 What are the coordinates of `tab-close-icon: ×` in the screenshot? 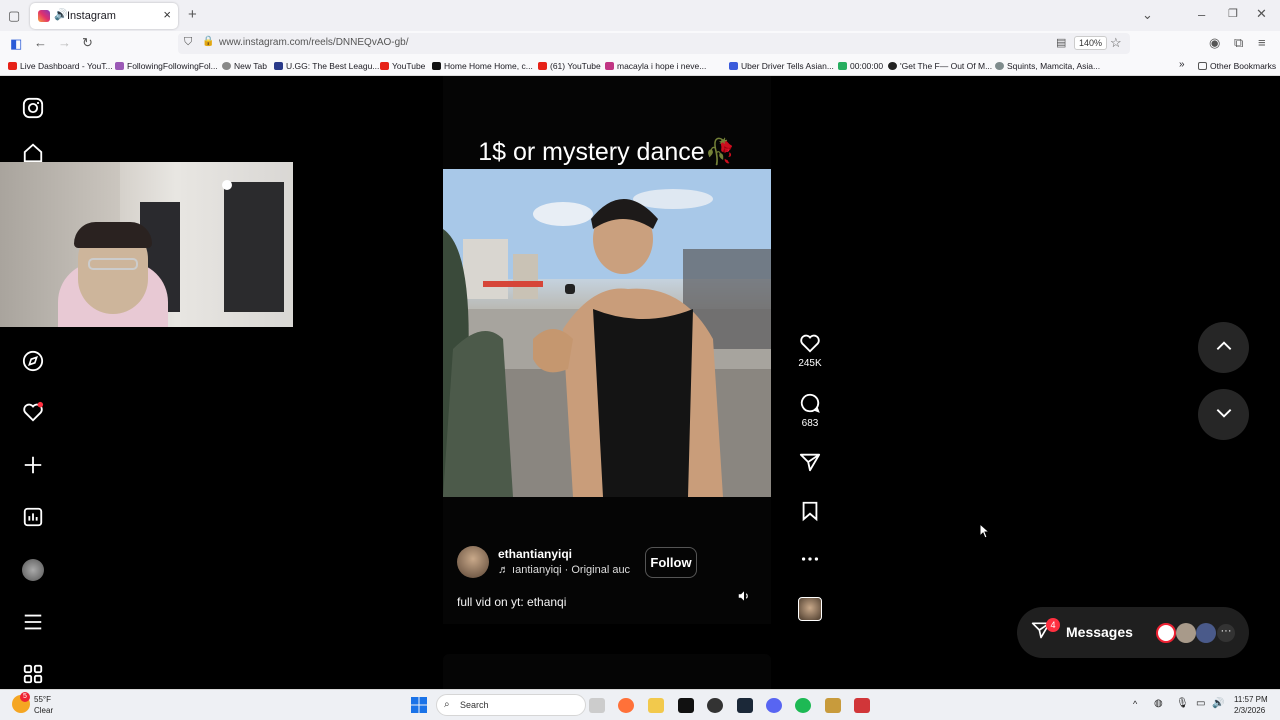 It's located at (167, 14).